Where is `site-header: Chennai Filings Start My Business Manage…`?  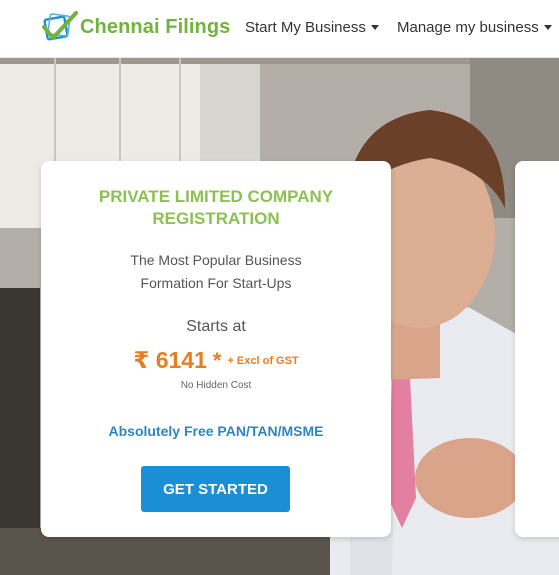 site-header: Chennai Filings Start My Business Manage… is located at coordinates (279, 29).